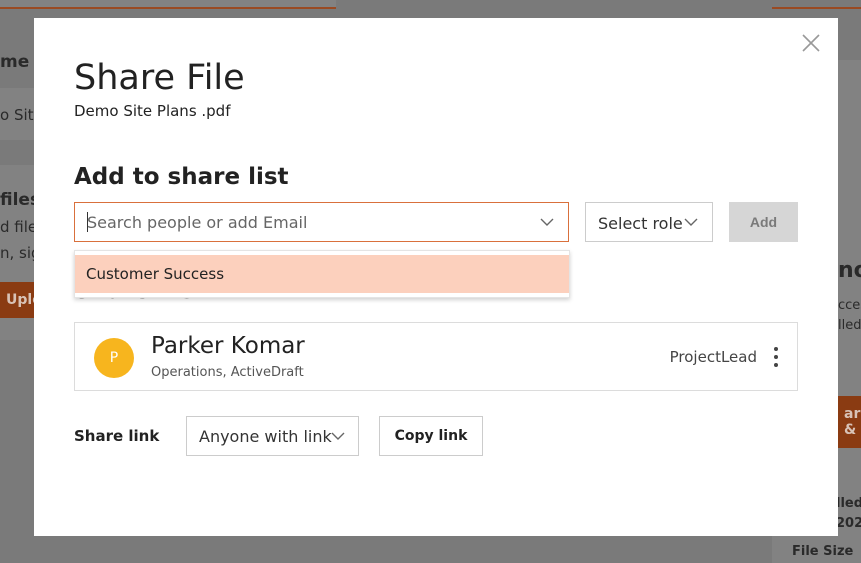  What do you see at coordinates (19, 227) in the screenshot?
I see `bg-text: d file` at bounding box center [19, 227].